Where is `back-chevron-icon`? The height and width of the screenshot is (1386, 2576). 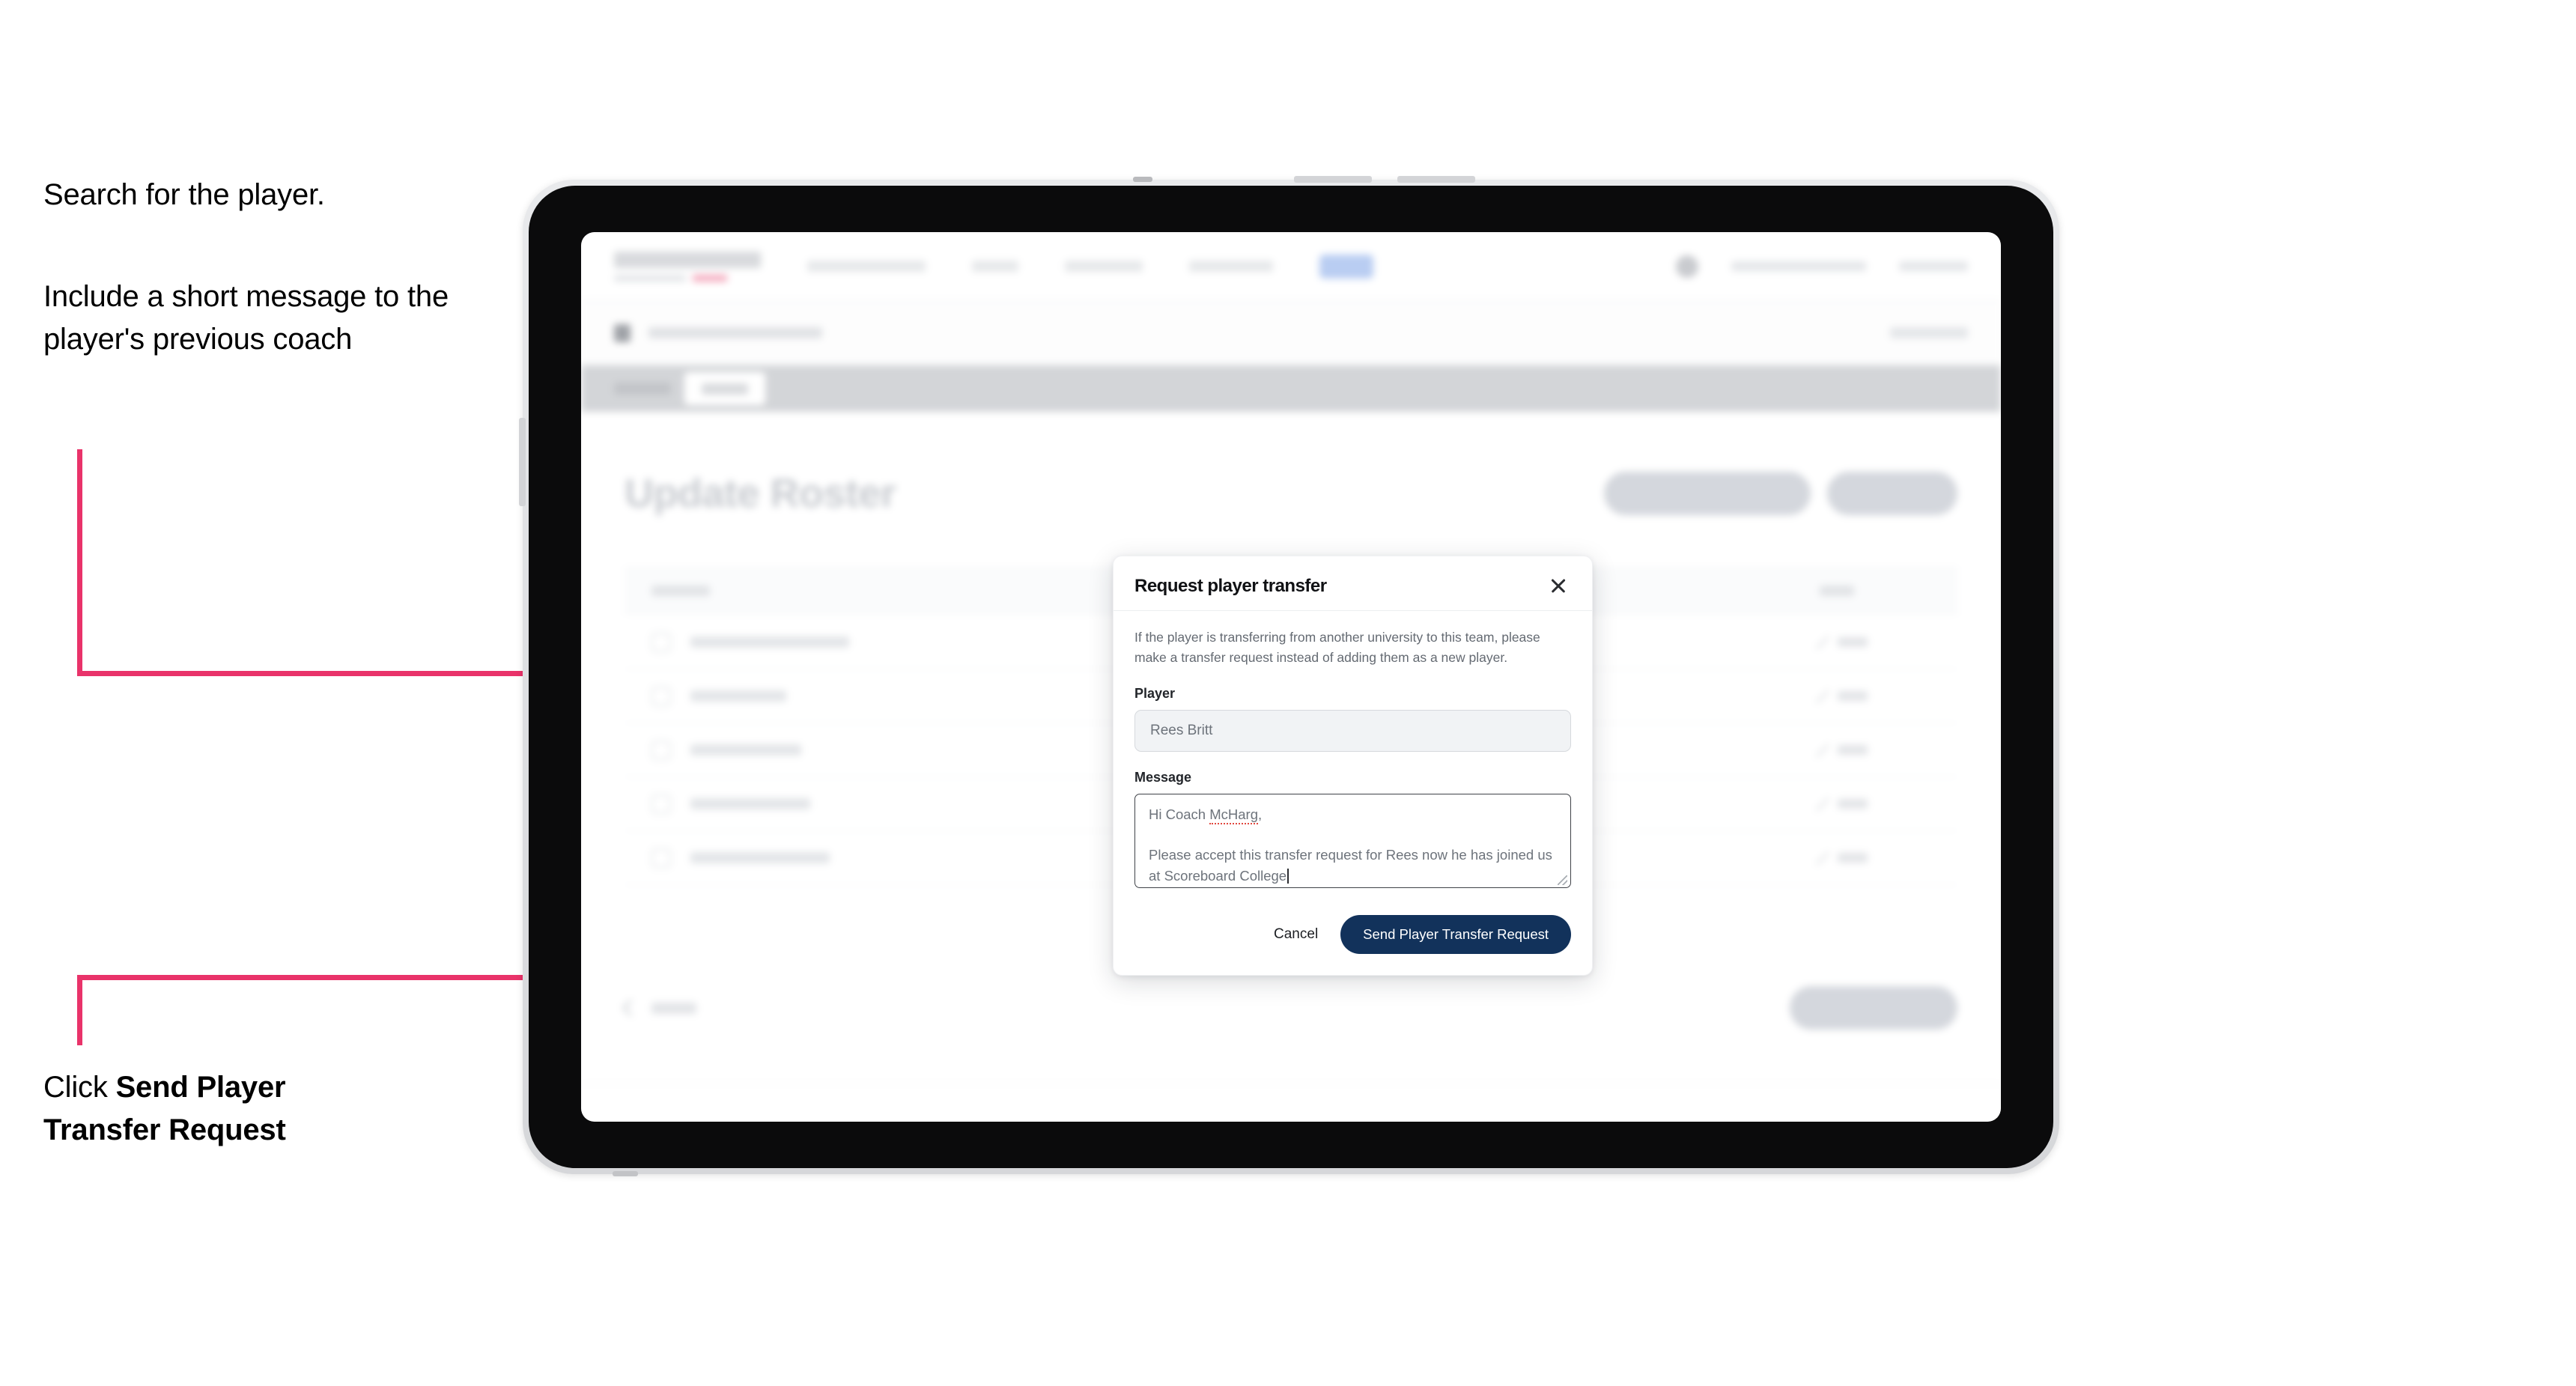
back-chevron-icon is located at coordinates (631, 1008).